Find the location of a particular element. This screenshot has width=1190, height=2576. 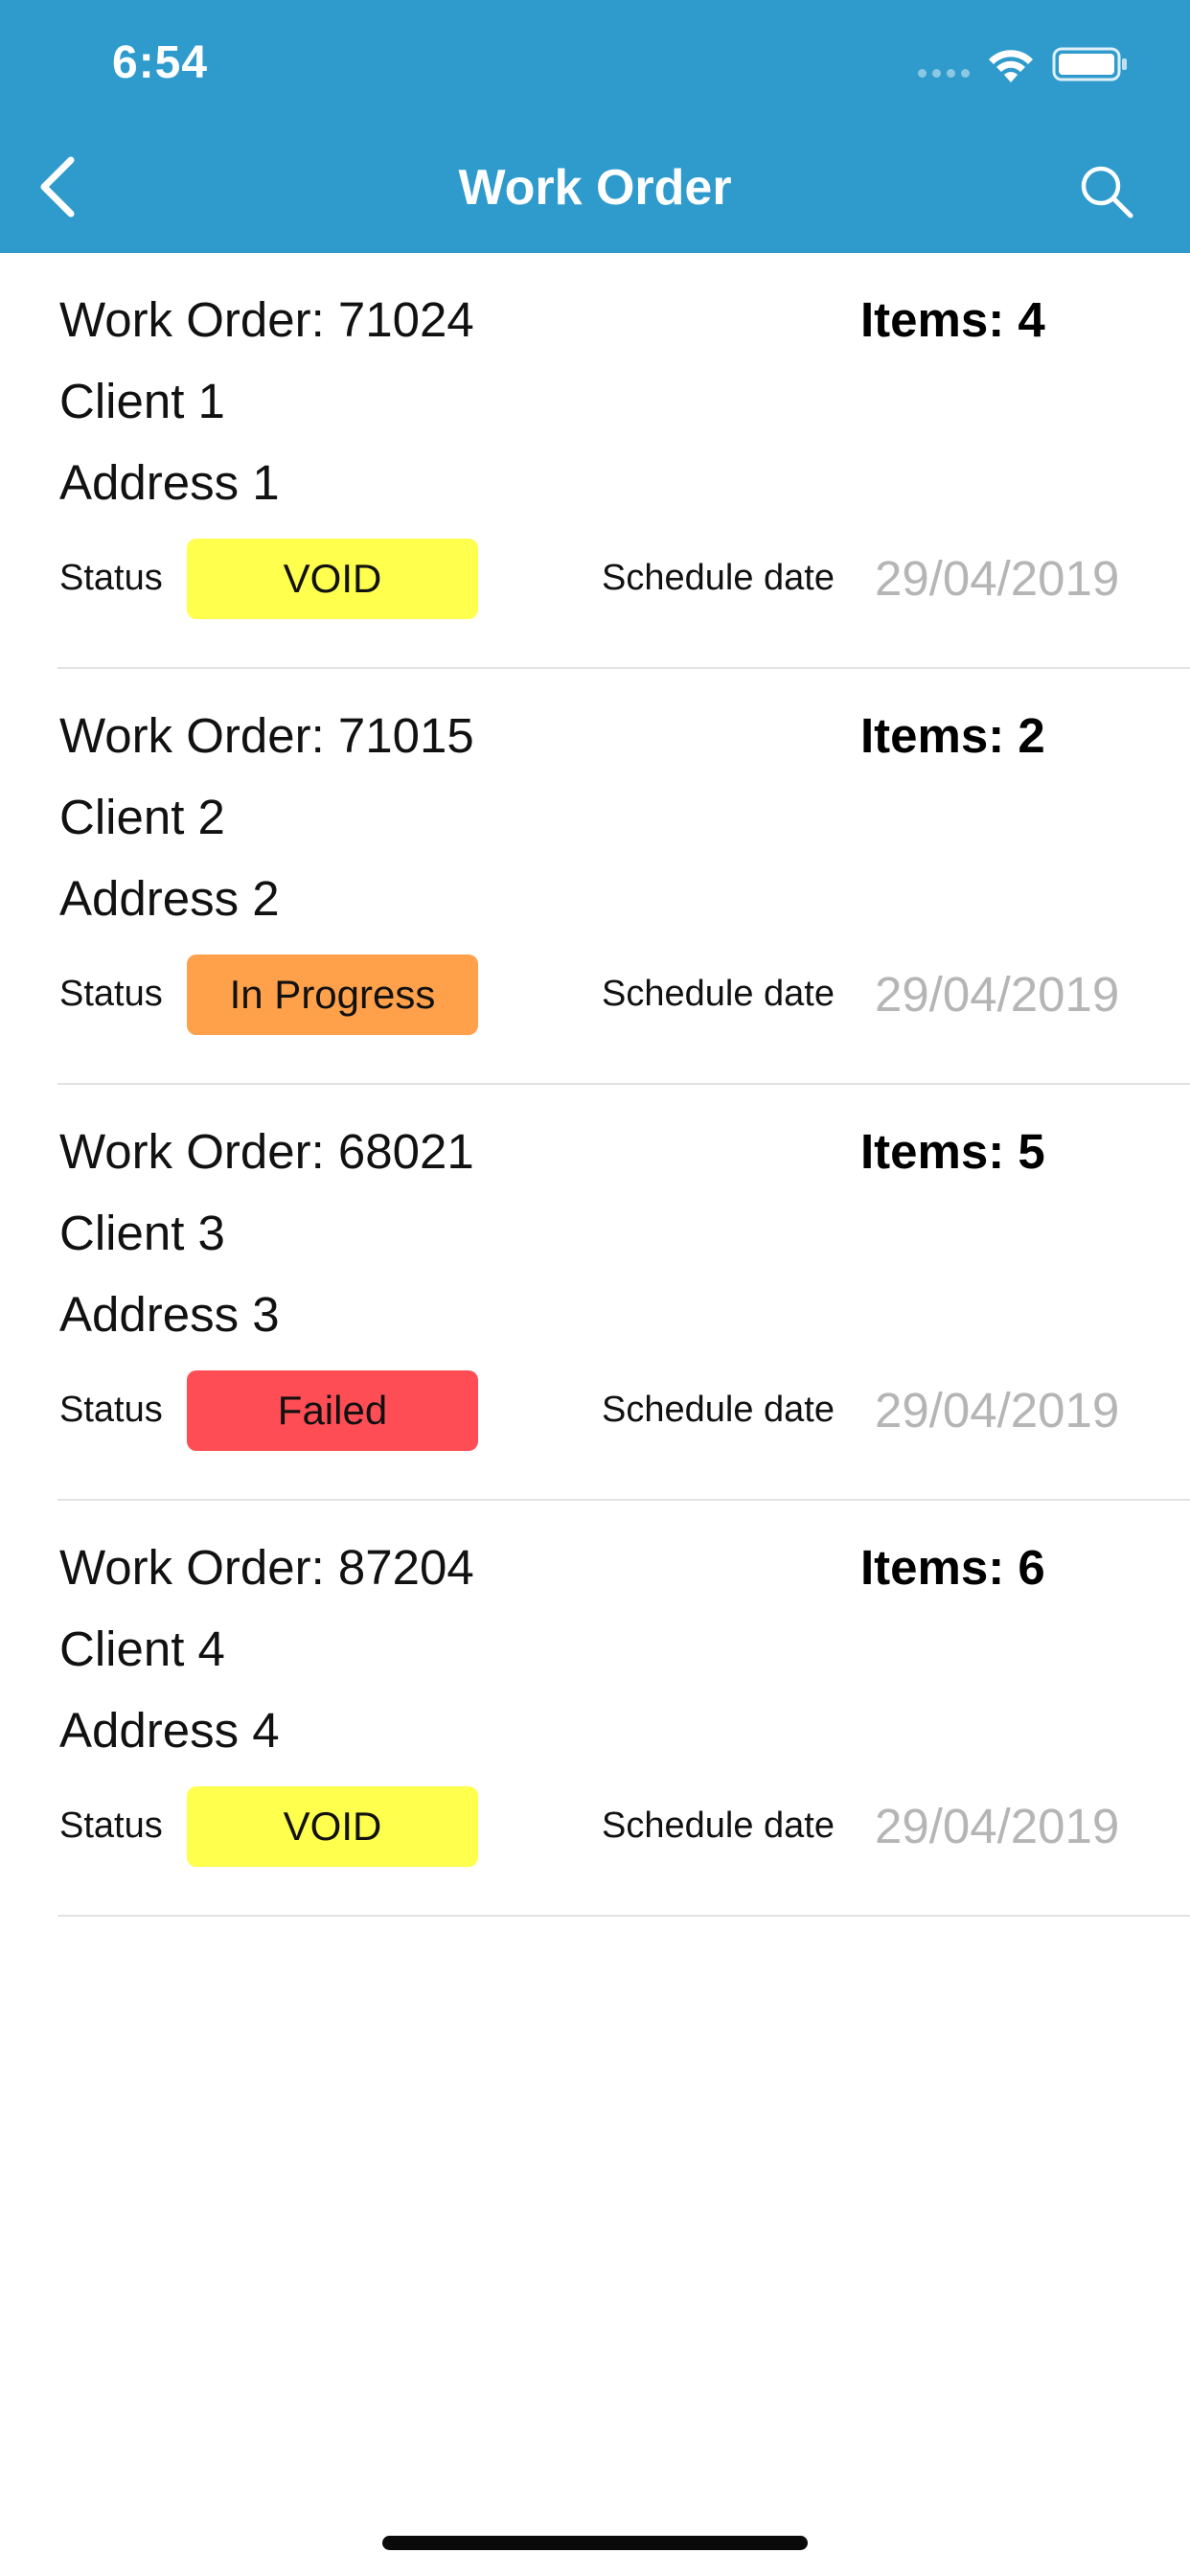

cellular-signal-icon is located at coordinates (944, 73).